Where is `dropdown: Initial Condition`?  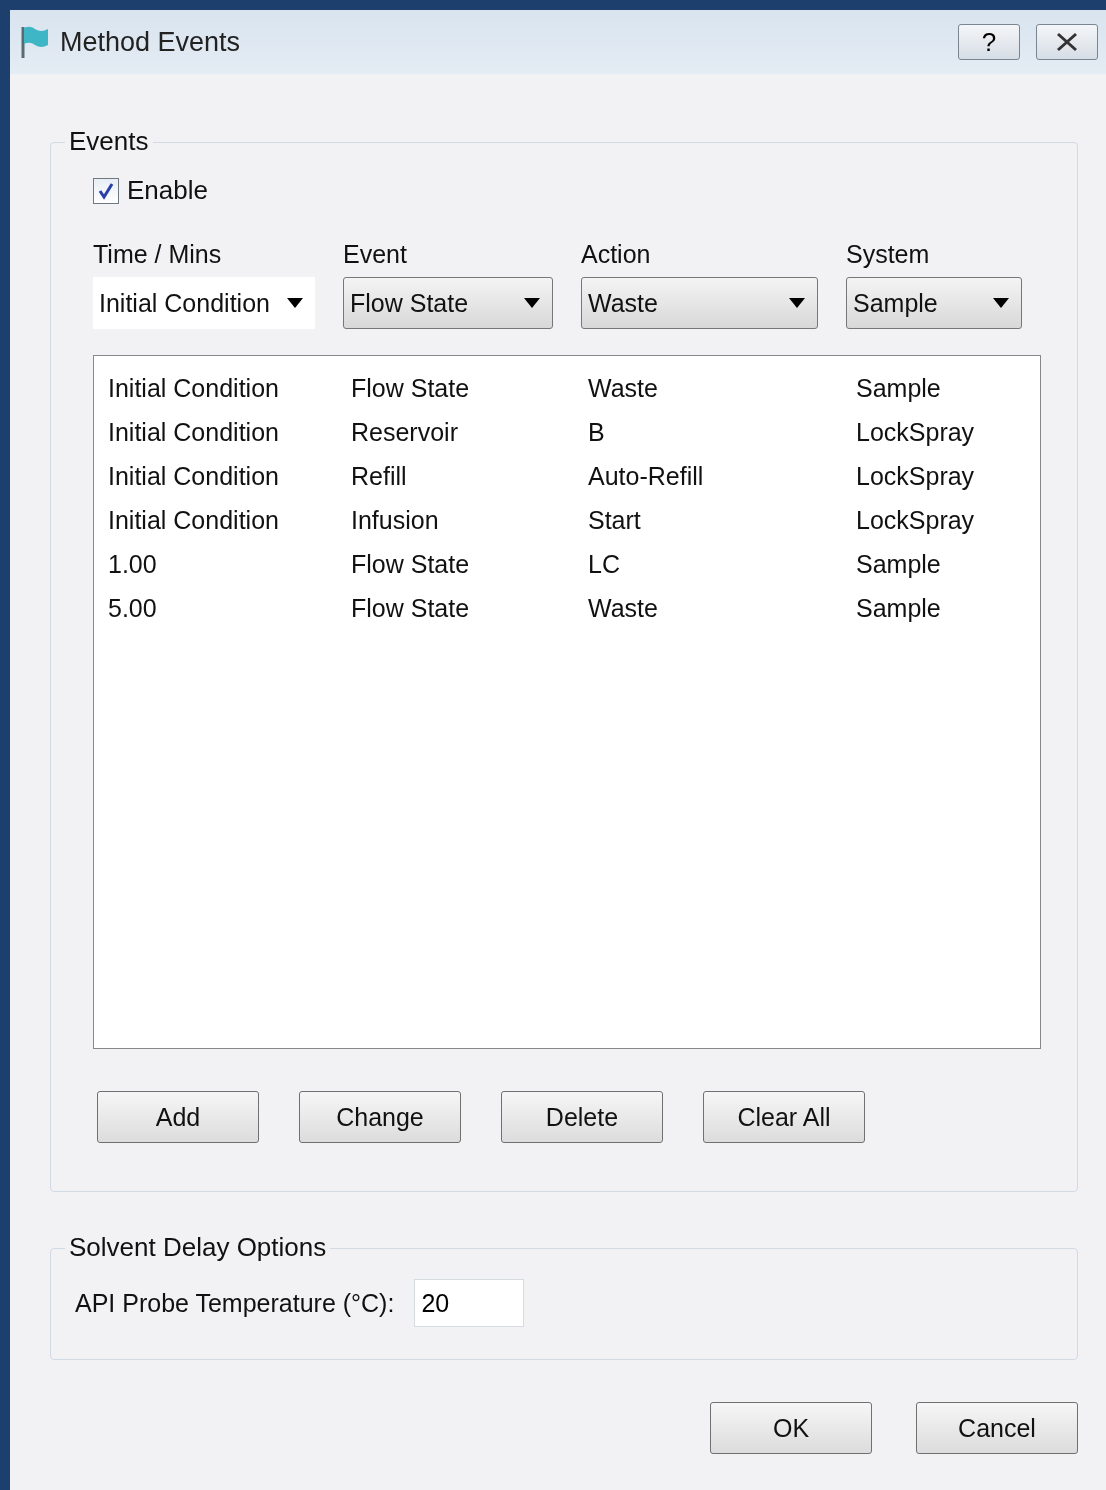
dropdown: Initial Condition is located at coordinates (204, 303).